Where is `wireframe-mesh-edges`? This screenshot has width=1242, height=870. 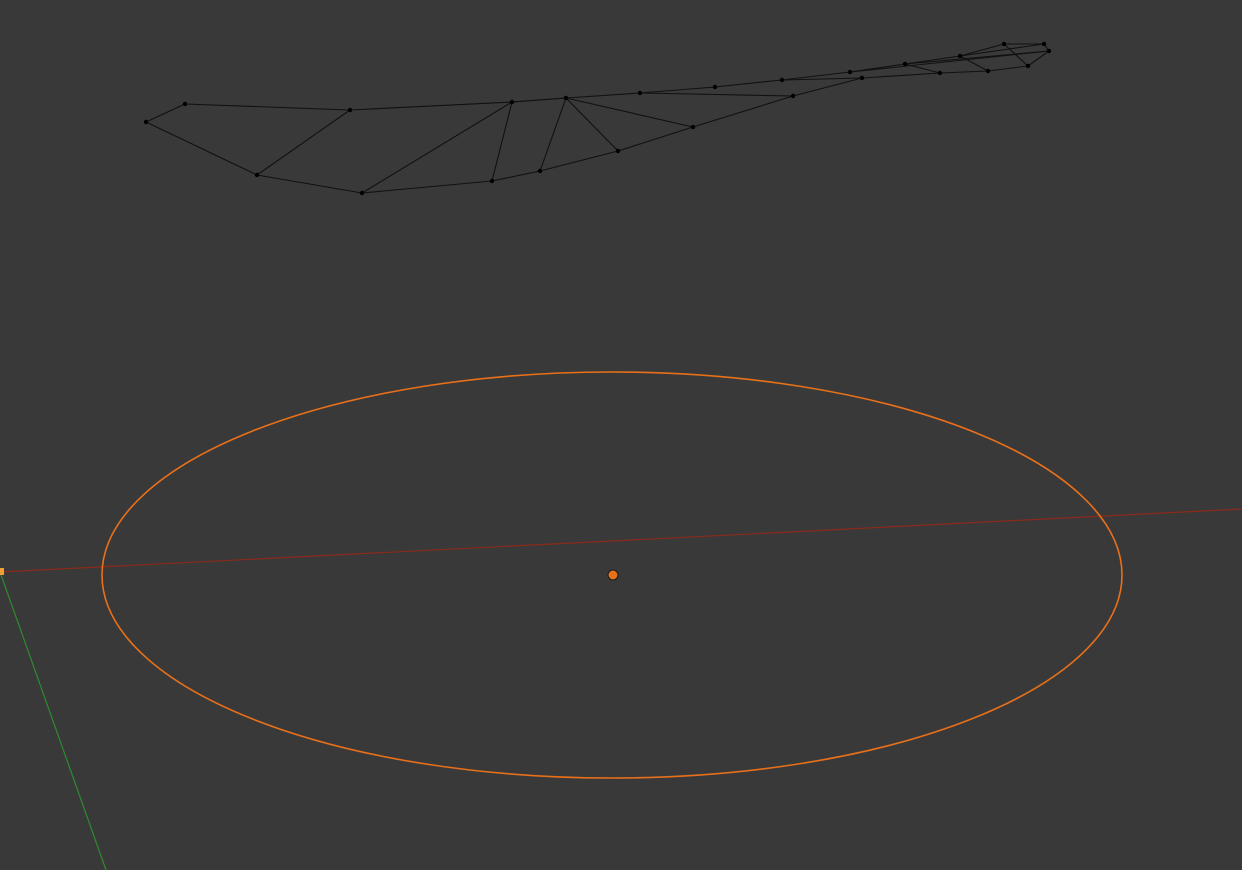 wireframe-mesh-edges is located at coordinates (597, 118).